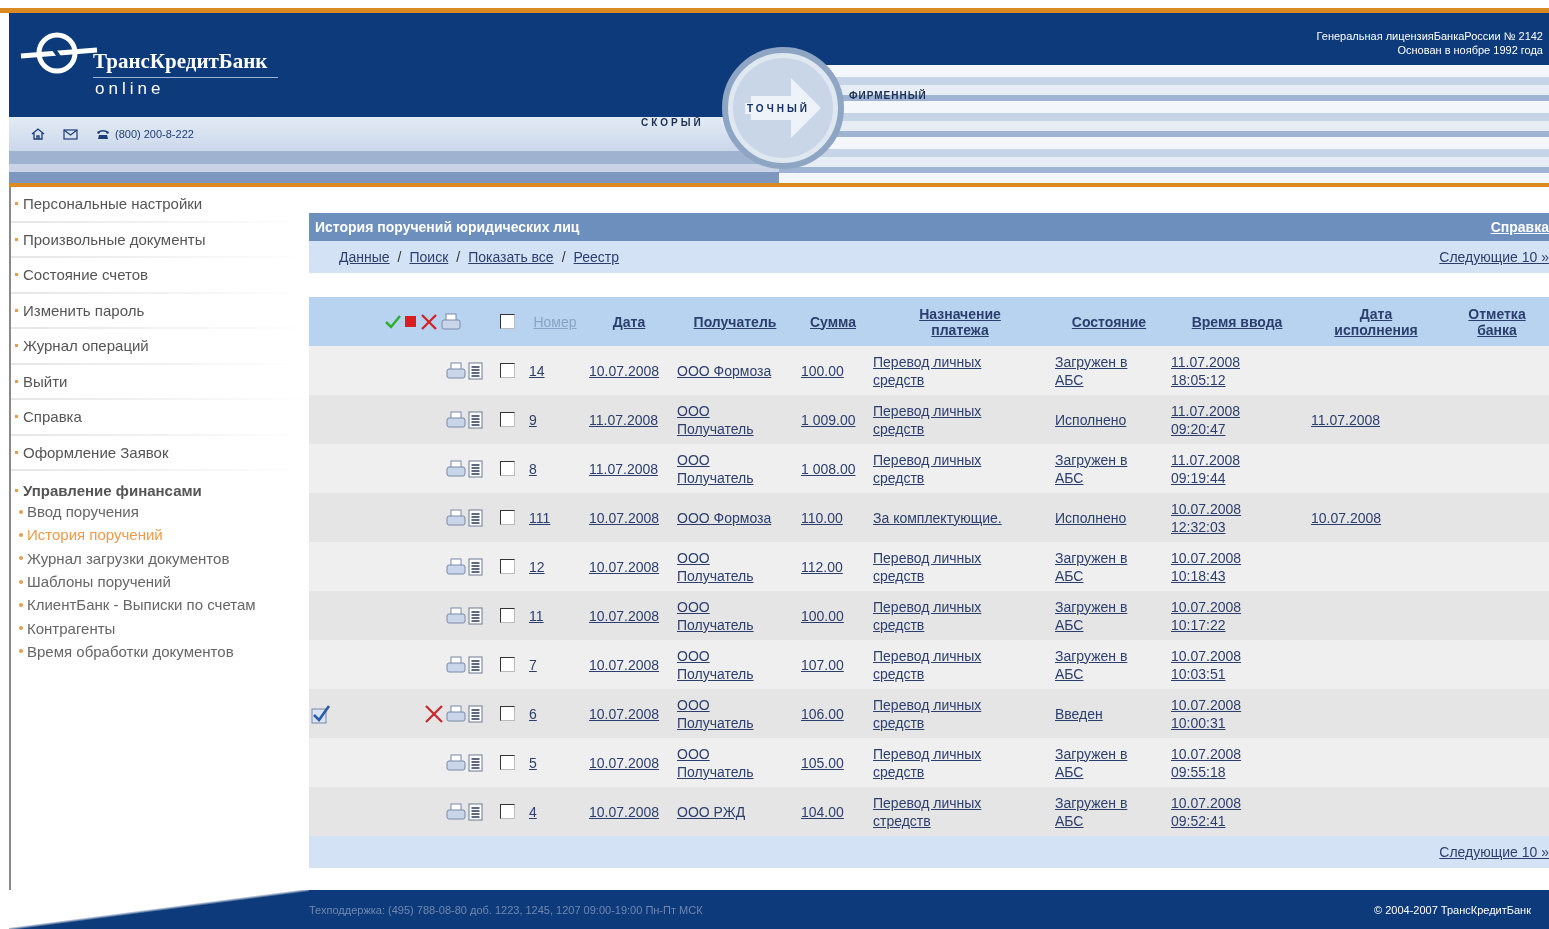 This screenshot has width=1549, height=929. Describe the element at coordinates (78, 310) in the screenshot. I see `sidebar-item: Изменить пароль` at that location.